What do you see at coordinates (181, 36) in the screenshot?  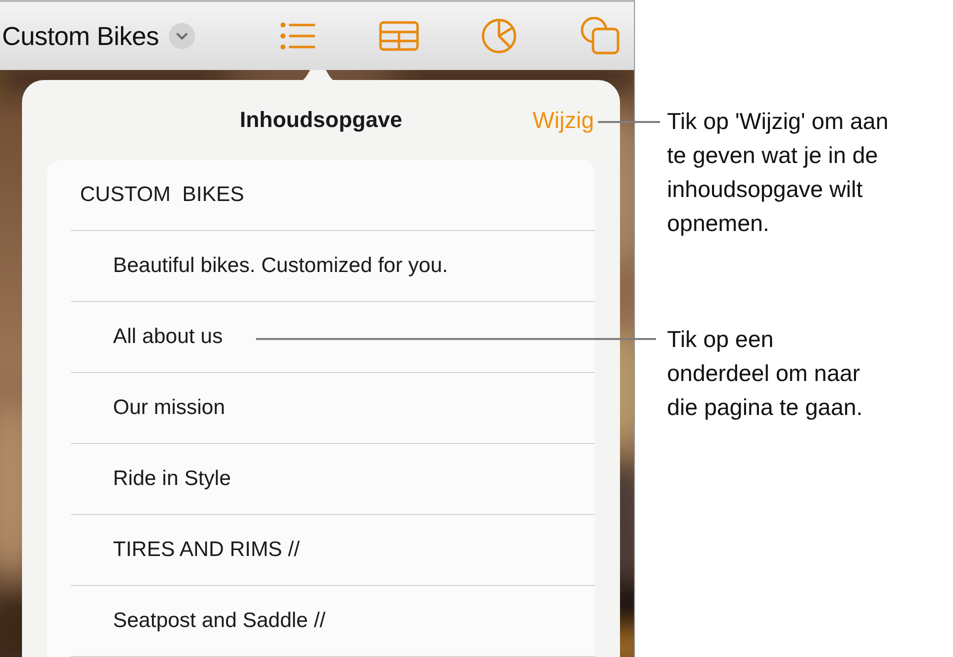 I see `chevron-down-icon` at bounding box center [181, 36].